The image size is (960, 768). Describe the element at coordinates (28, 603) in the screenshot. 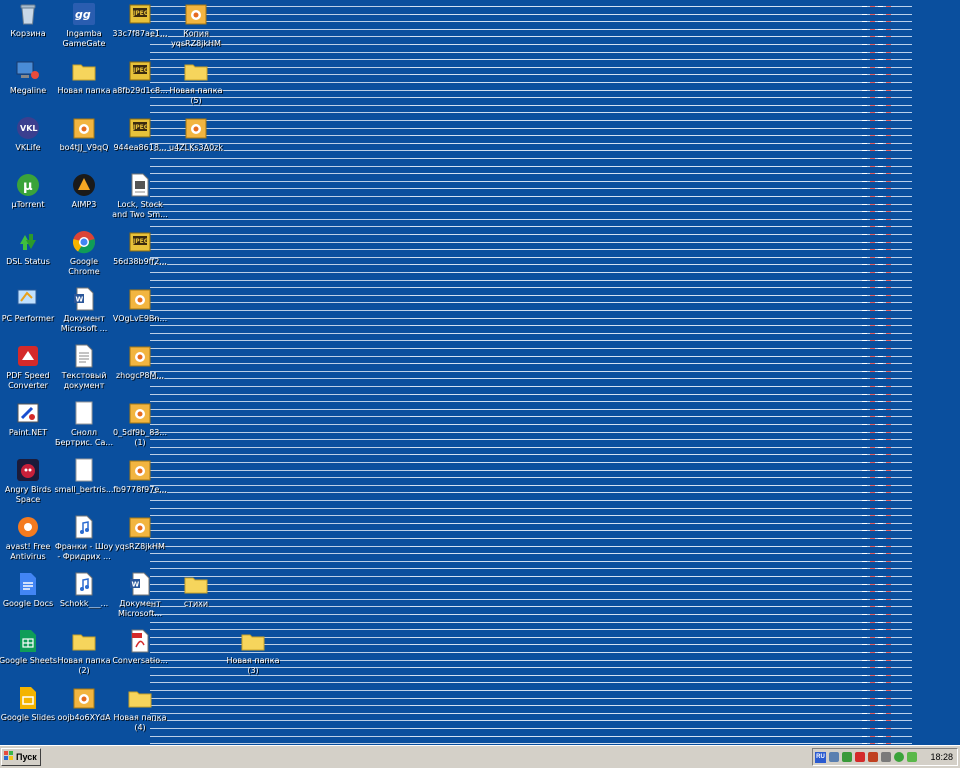

I see `desktop-icon-label: Google Docs` at that location.